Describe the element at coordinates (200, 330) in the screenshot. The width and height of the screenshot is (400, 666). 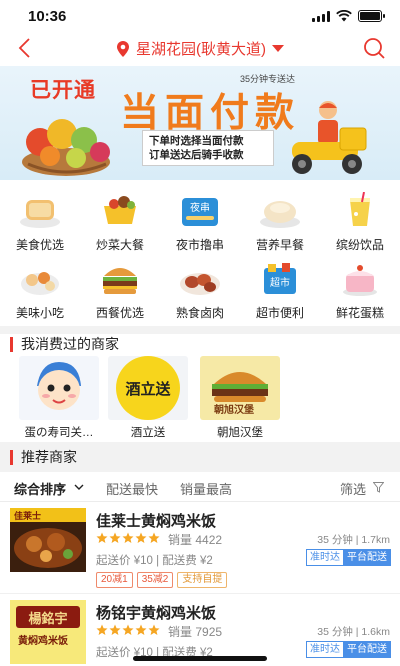
I see `section-divider` at that location.